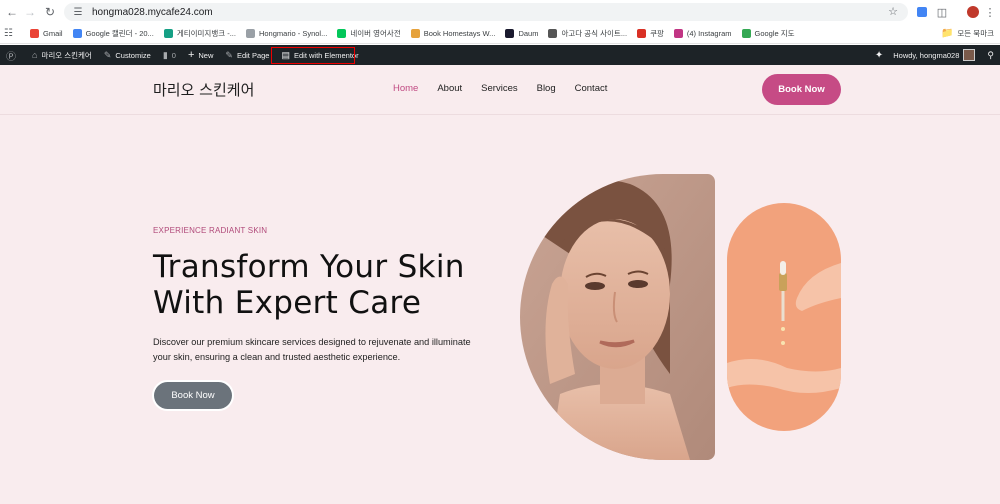 The image size is (1000, 504). I want to click on bookmark-label: Gmail, so click(53, 33).